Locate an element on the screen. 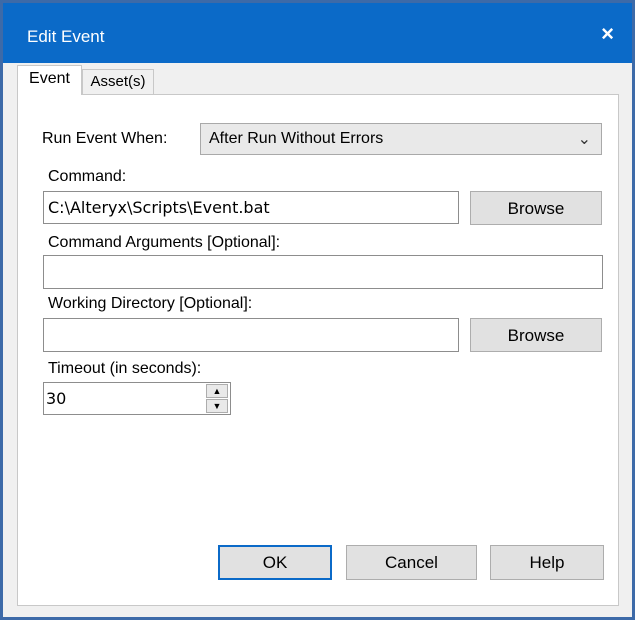 The height and width of the screenshot is (620, 635). run-event-select: After Run Without Errors ⌄ is located at coordinates (401, 139).